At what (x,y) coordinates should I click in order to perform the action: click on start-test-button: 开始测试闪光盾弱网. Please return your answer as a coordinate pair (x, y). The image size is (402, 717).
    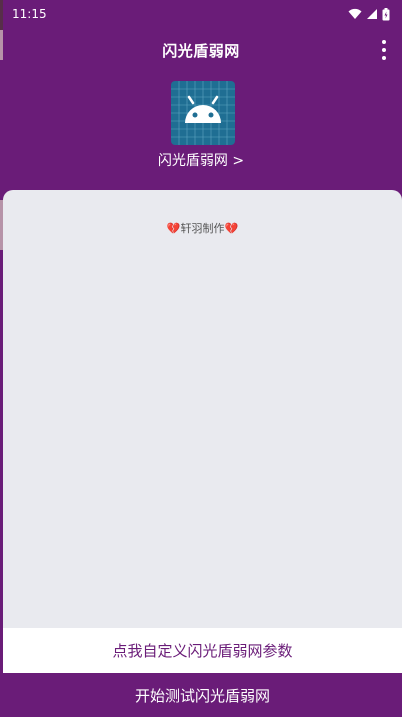
    Looking at the image, I should click on (202, 695).